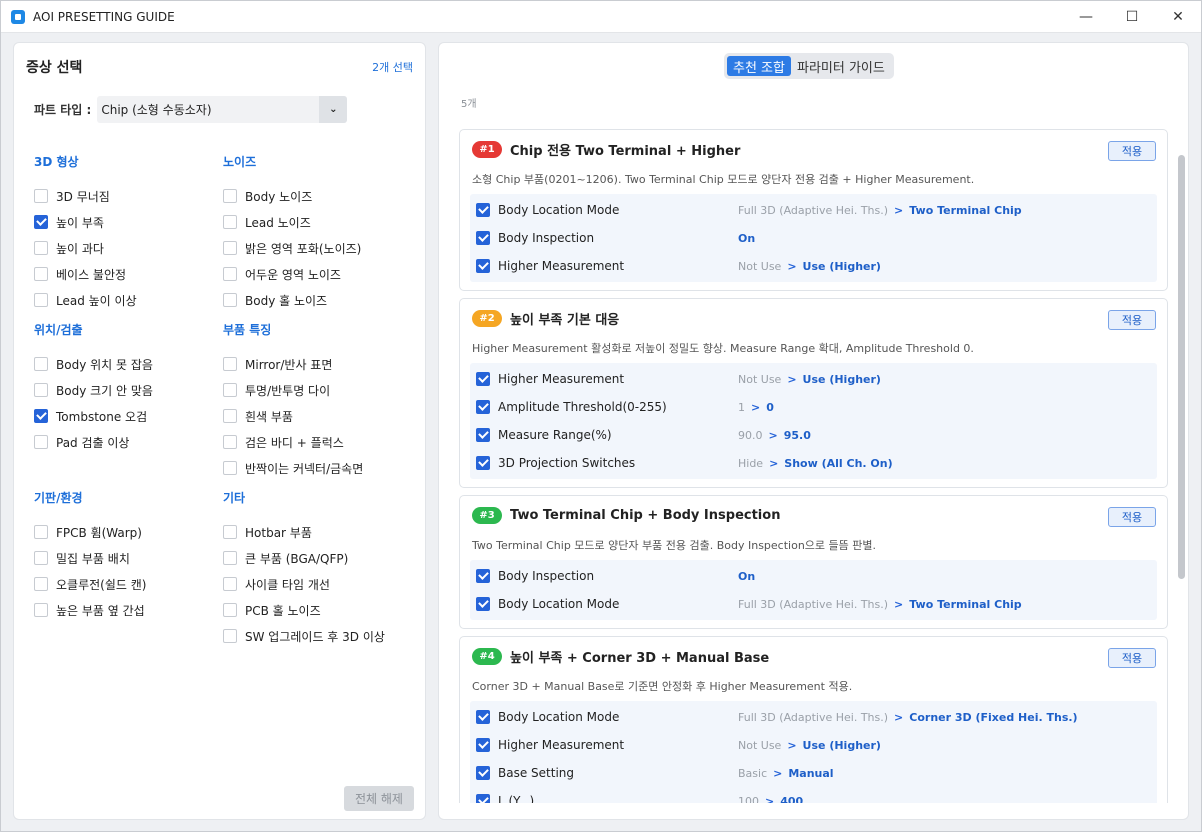  Describe the element at coordinates (90, 558) in the screenshot. I see `symptom-option: 밀집 부품 배치` at that location.